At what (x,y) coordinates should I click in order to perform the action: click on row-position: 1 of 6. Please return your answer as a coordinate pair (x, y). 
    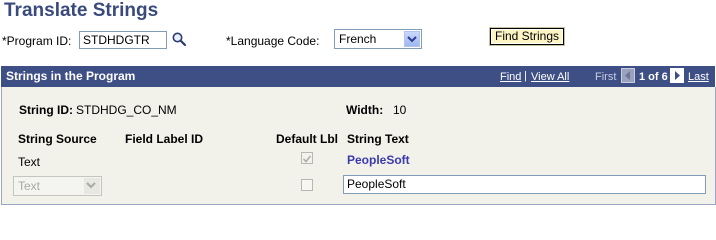
    Looking at the image, I should click on (653, 77).